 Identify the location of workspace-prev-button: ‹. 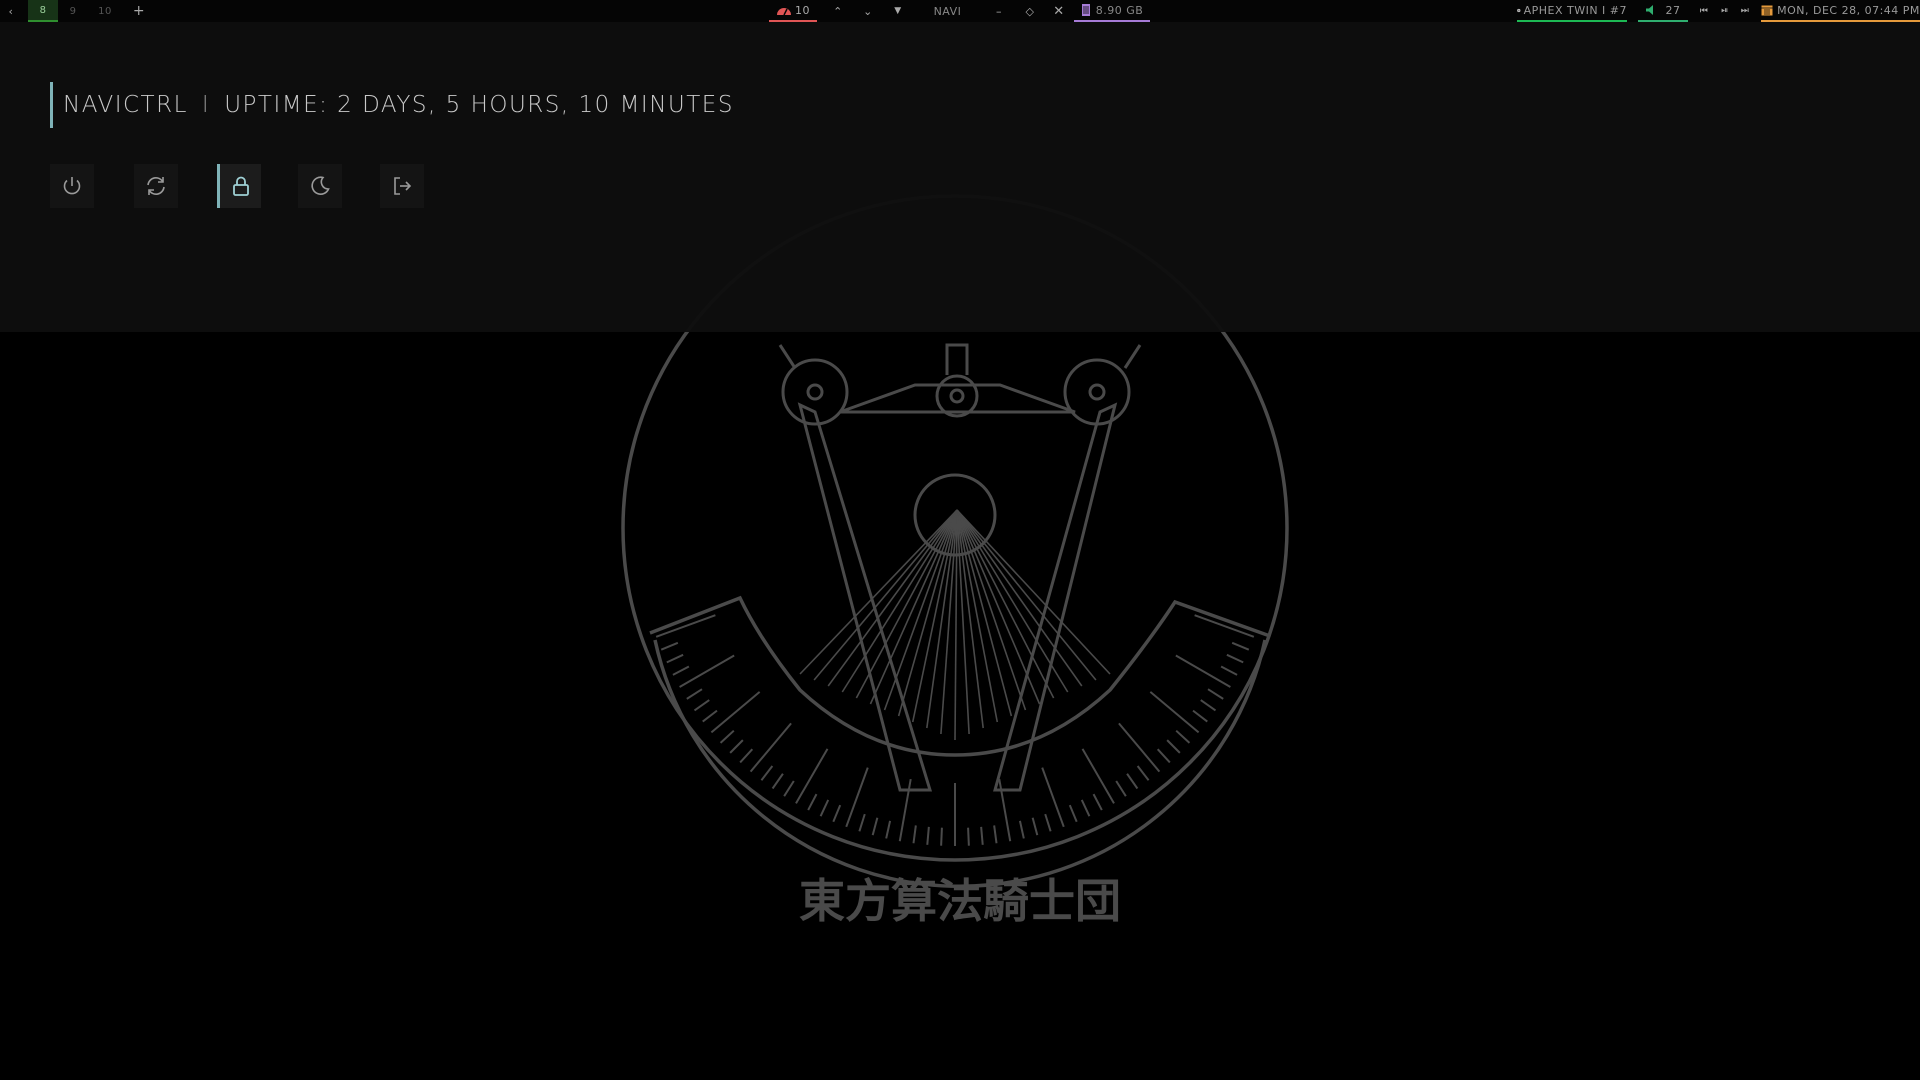
(11, 11).